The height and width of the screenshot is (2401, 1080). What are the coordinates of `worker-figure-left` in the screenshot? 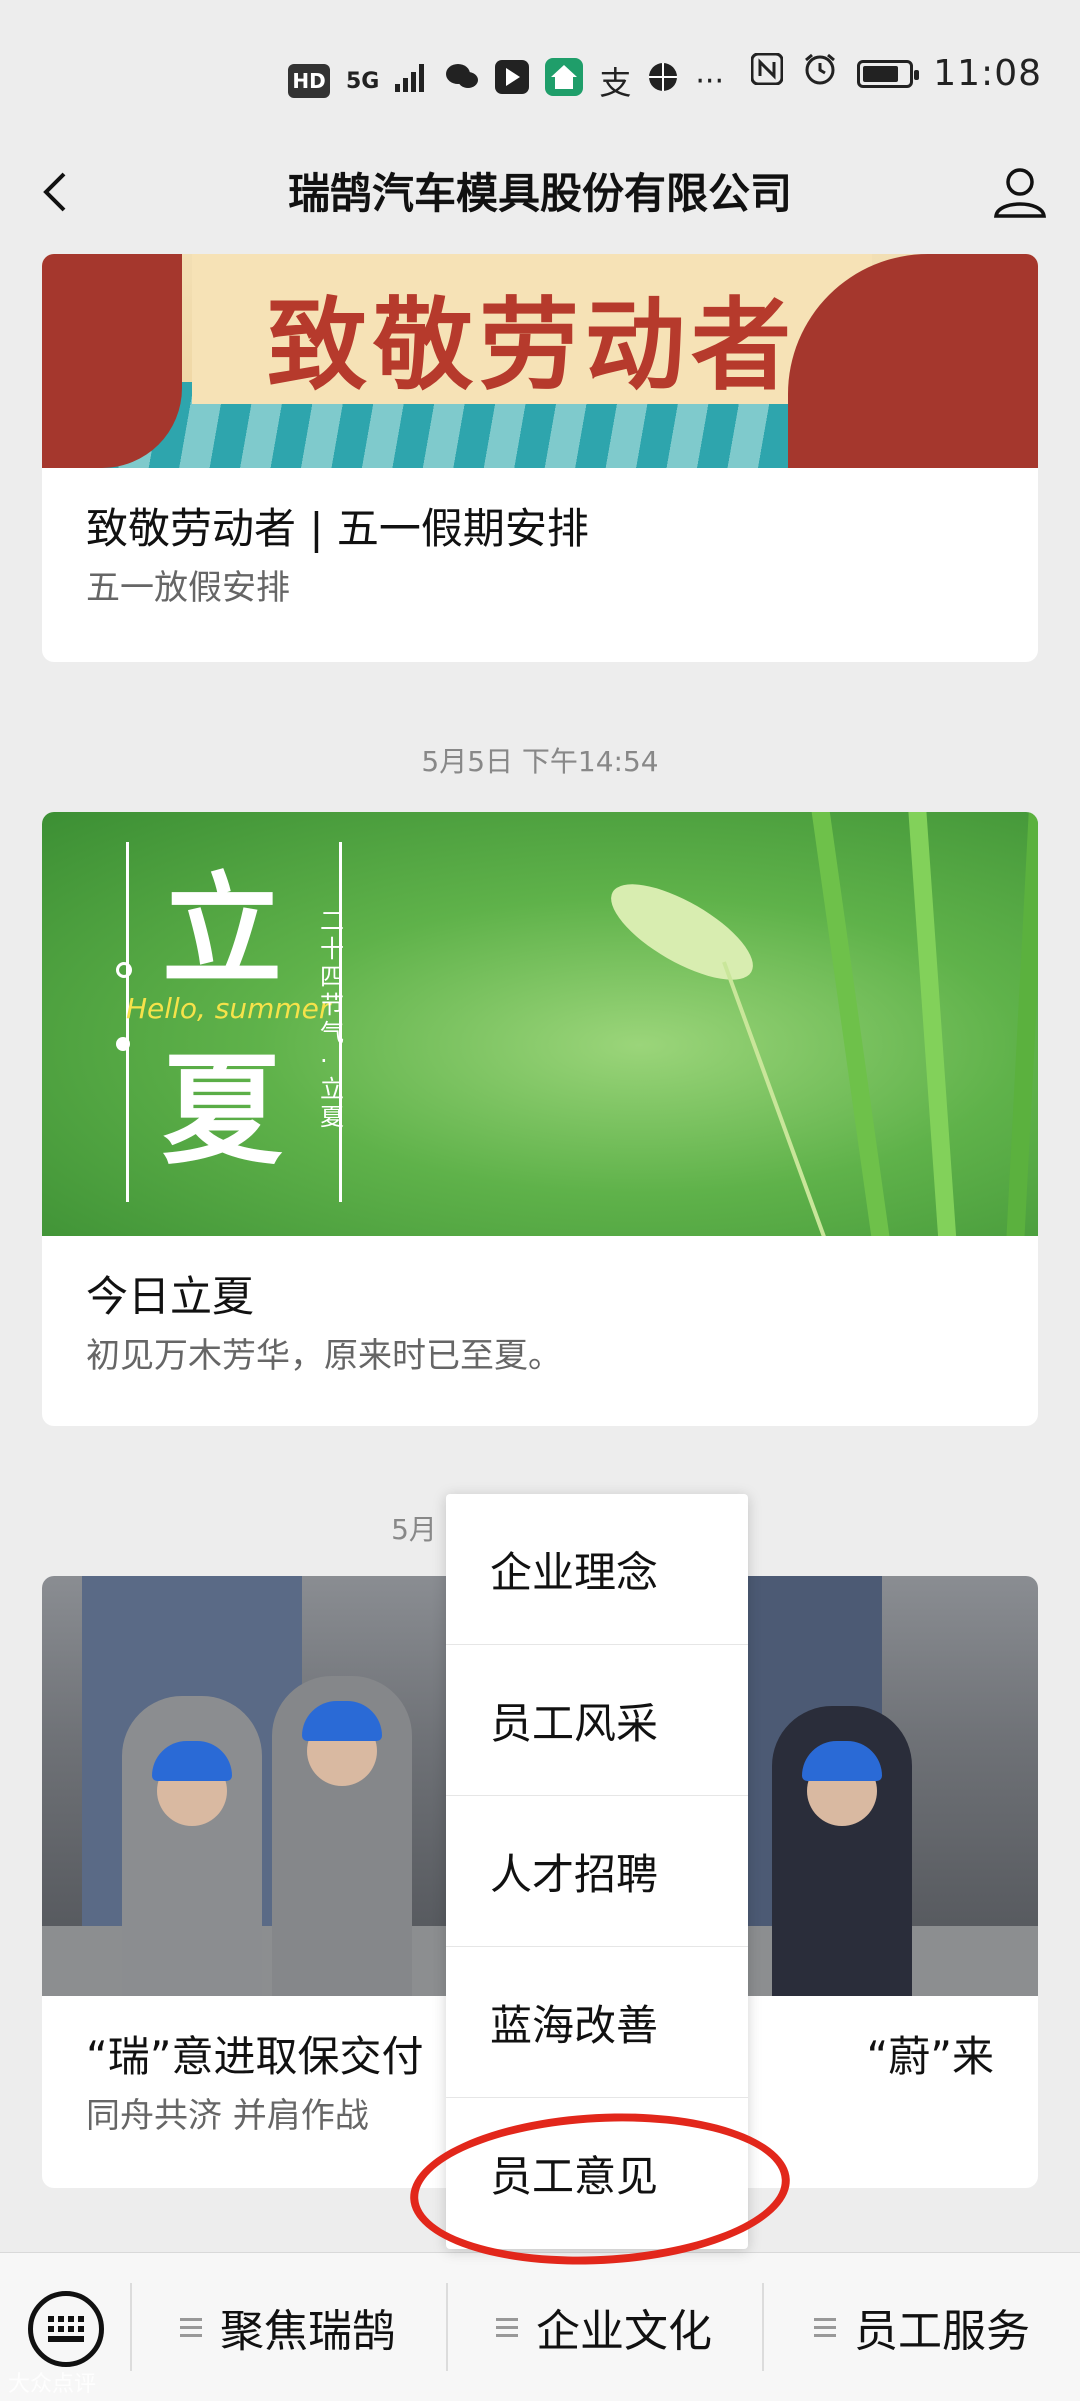 It's located at (112, 361).